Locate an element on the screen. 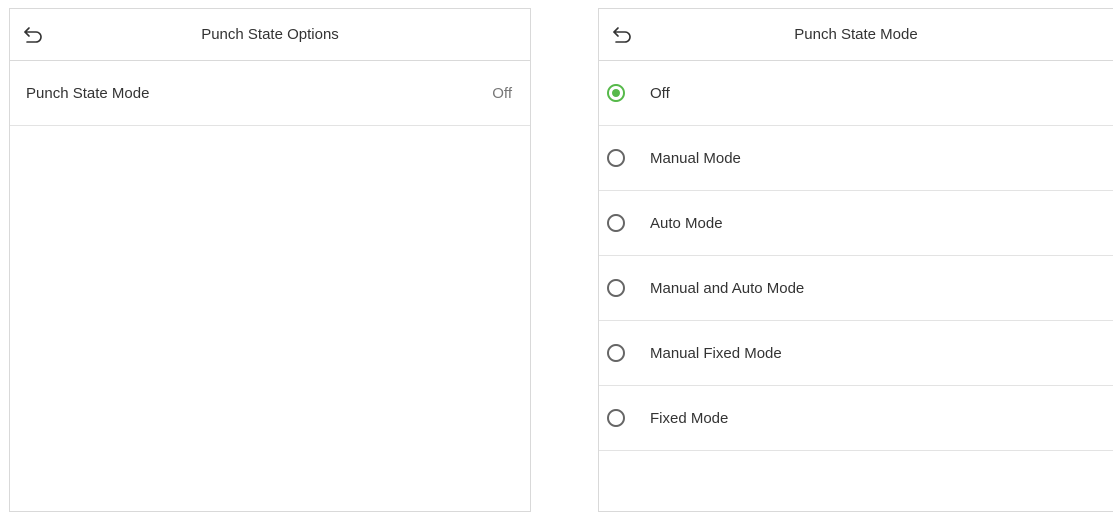  page-title: Punch State Options is located at coordinates (270, 34).